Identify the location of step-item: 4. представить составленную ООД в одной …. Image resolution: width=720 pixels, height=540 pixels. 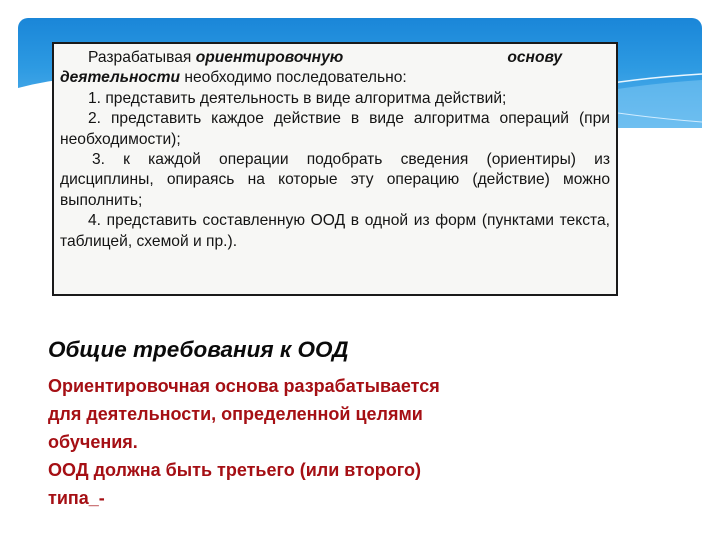
(335, 231).